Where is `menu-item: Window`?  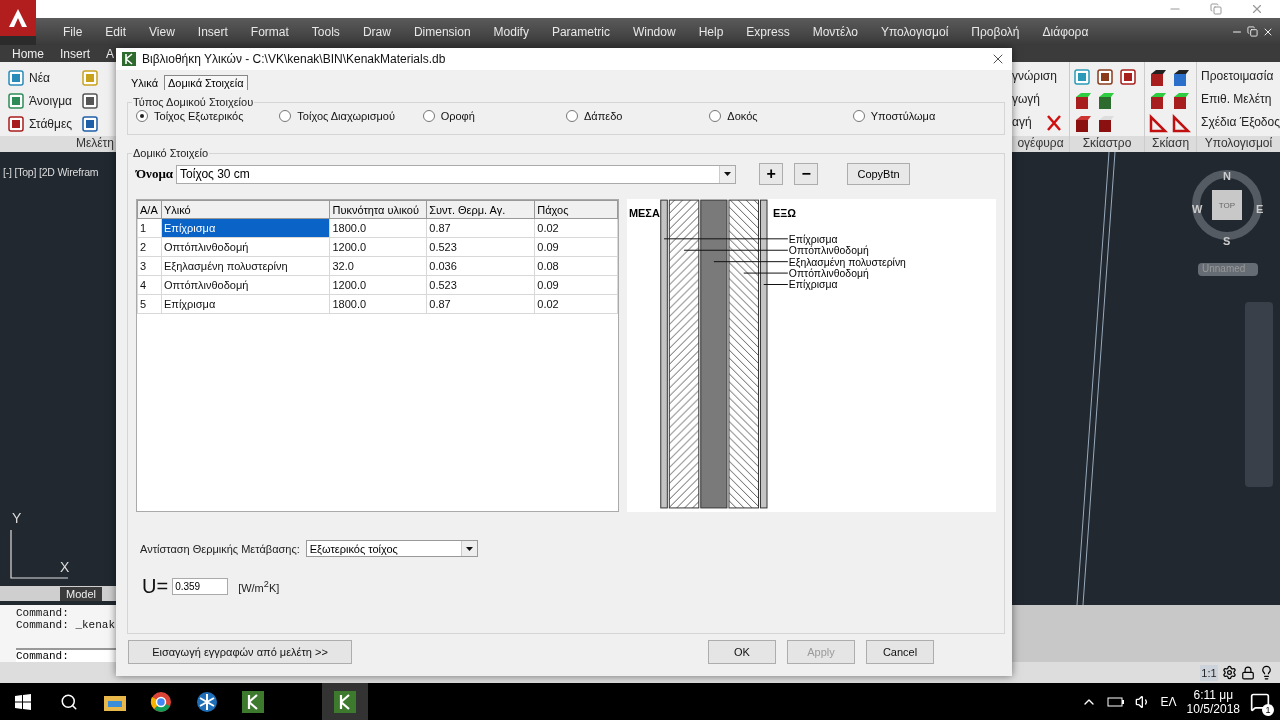
menu-item: Window is located at coordinates (652, 31).